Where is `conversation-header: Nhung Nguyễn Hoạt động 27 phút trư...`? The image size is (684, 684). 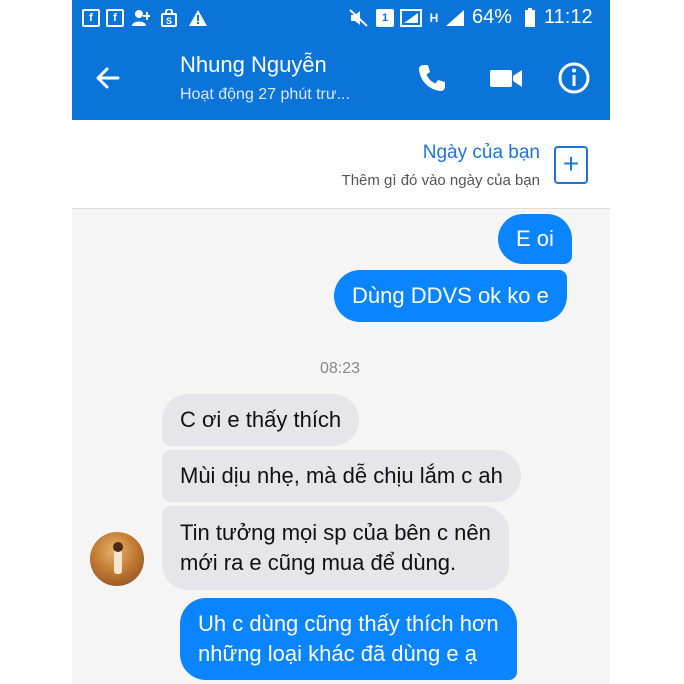
conversation-header: Nhung Nguyễn Hoạt động 27 phút trư... is located at coordinates (341, 78).